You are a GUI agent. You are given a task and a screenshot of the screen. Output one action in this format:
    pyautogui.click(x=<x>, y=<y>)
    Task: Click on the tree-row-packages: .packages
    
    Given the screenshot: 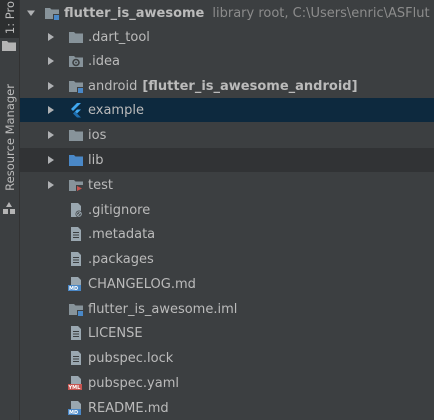 What is the action you would take?
    pyautogui.click(x=227, y=259)
    